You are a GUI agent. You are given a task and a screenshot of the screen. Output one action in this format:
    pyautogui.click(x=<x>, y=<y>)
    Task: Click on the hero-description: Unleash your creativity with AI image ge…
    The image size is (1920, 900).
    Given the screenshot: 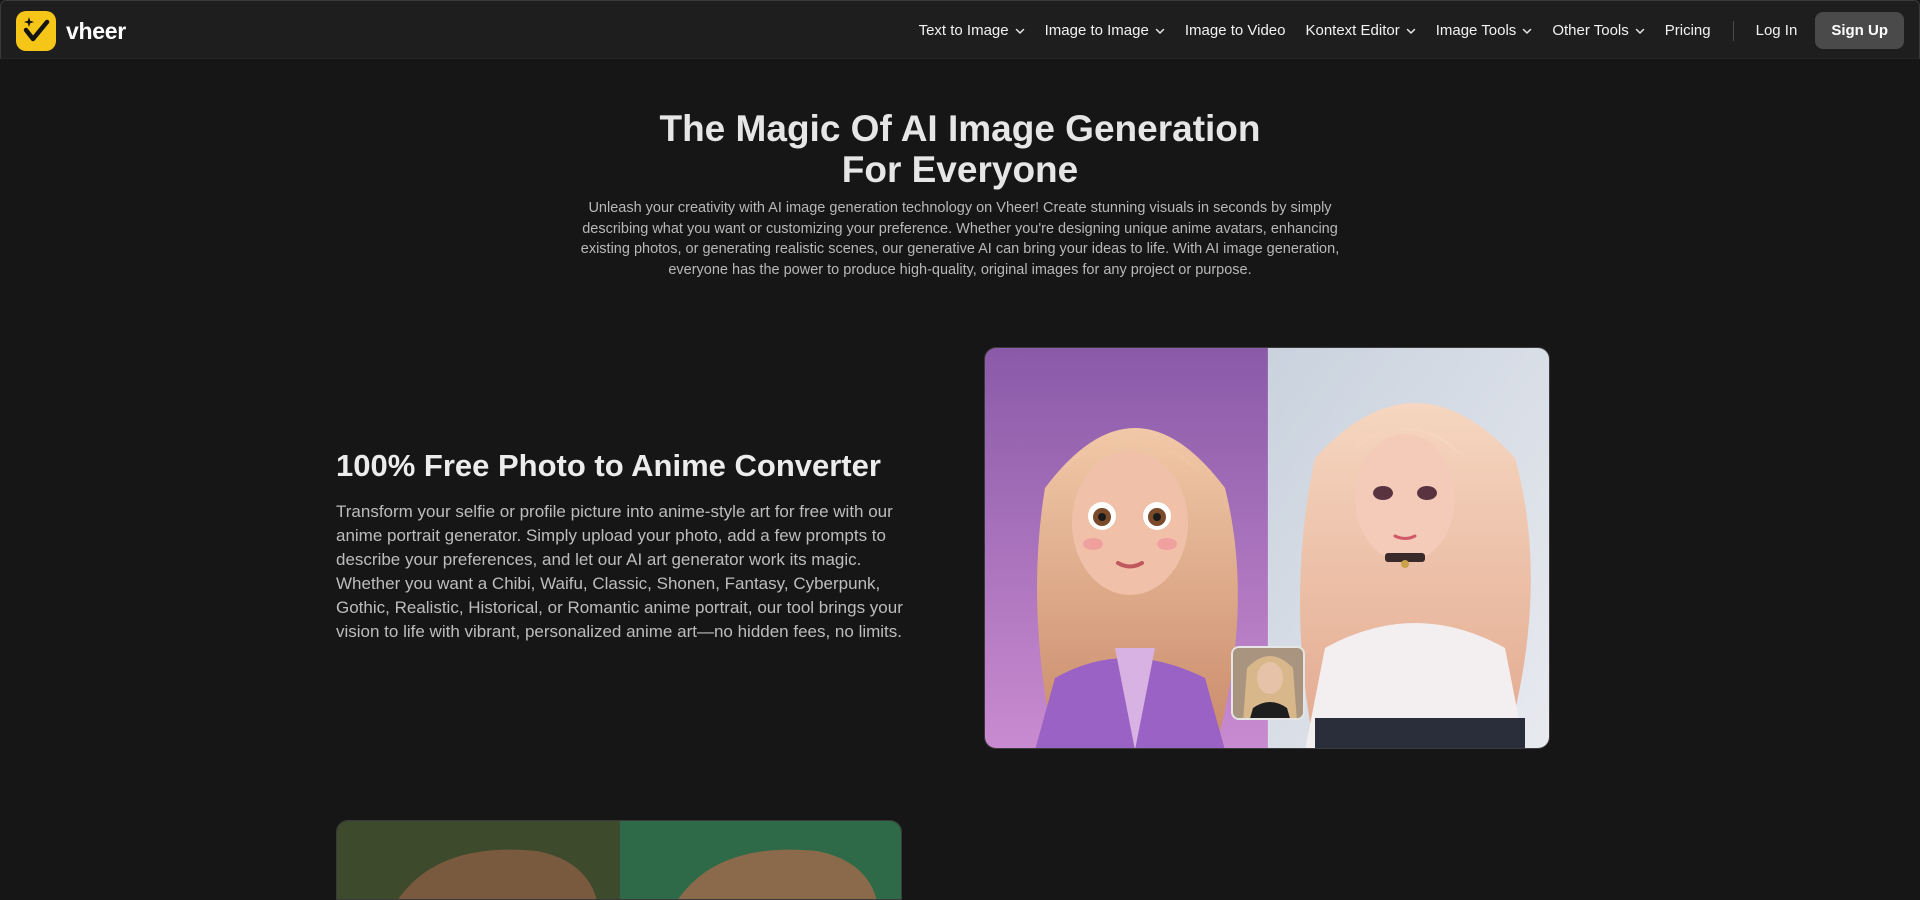 What is the action you would take?
    pyautogui.click(x=960, y=239)
    